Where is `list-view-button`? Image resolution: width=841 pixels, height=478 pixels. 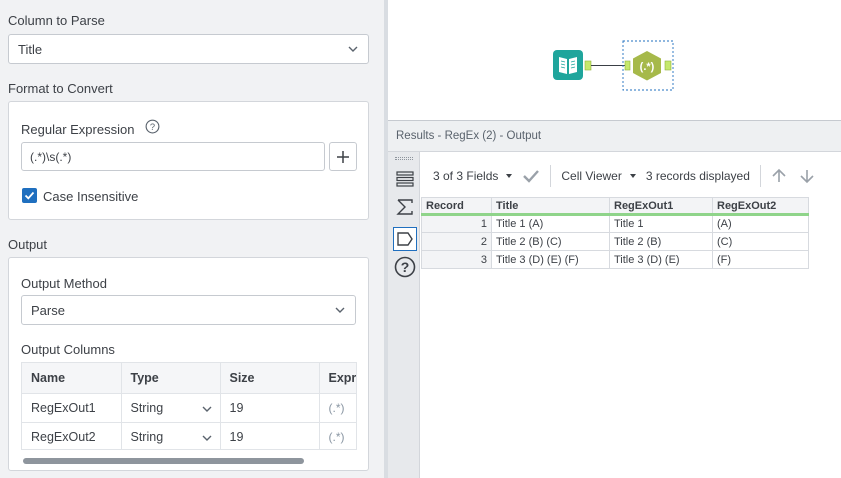
list-view-button is located at coordinates (405, 179).